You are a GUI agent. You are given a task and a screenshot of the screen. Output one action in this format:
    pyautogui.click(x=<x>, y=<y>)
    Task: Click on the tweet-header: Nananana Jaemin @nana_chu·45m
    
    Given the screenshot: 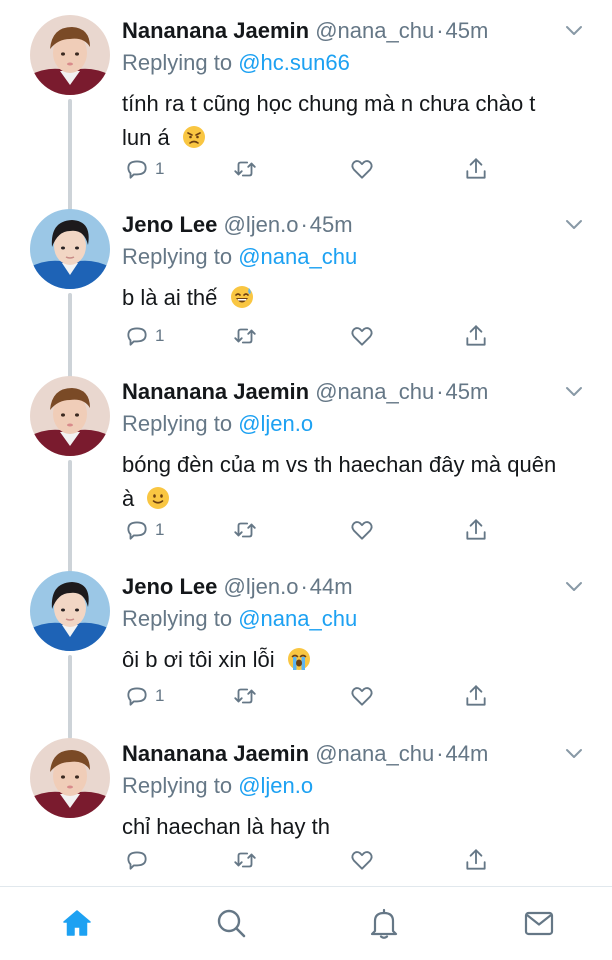 What is the action you would take?
    pyautogui.click(x=305, y=31)
    